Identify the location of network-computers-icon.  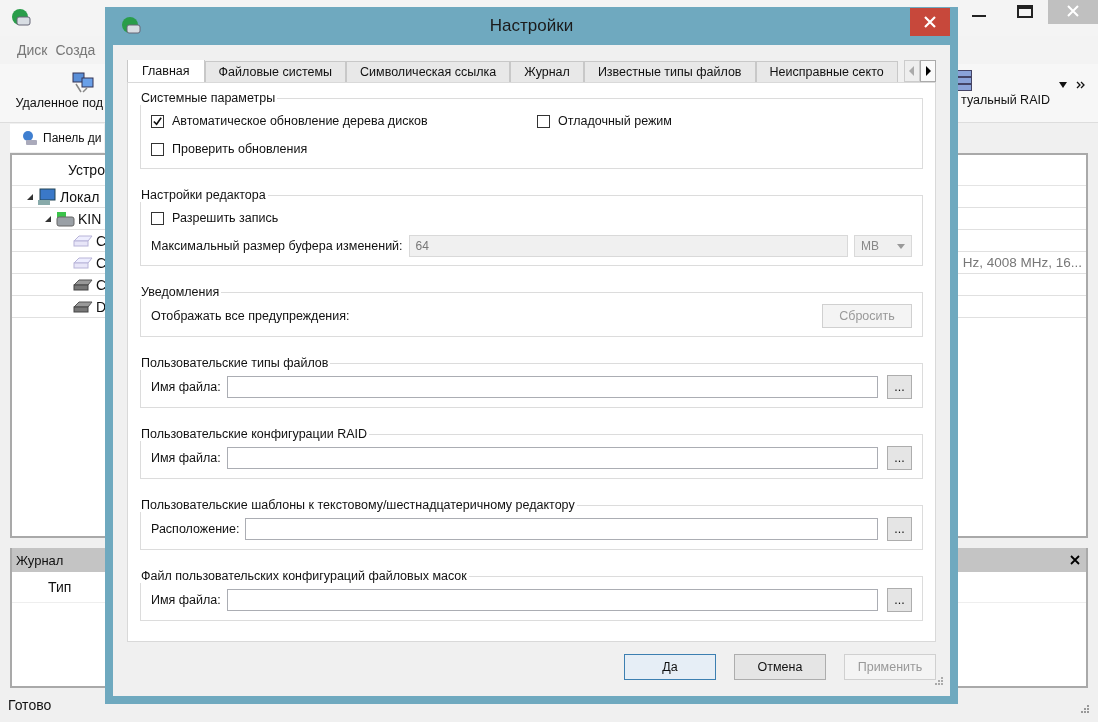
(83, 82).